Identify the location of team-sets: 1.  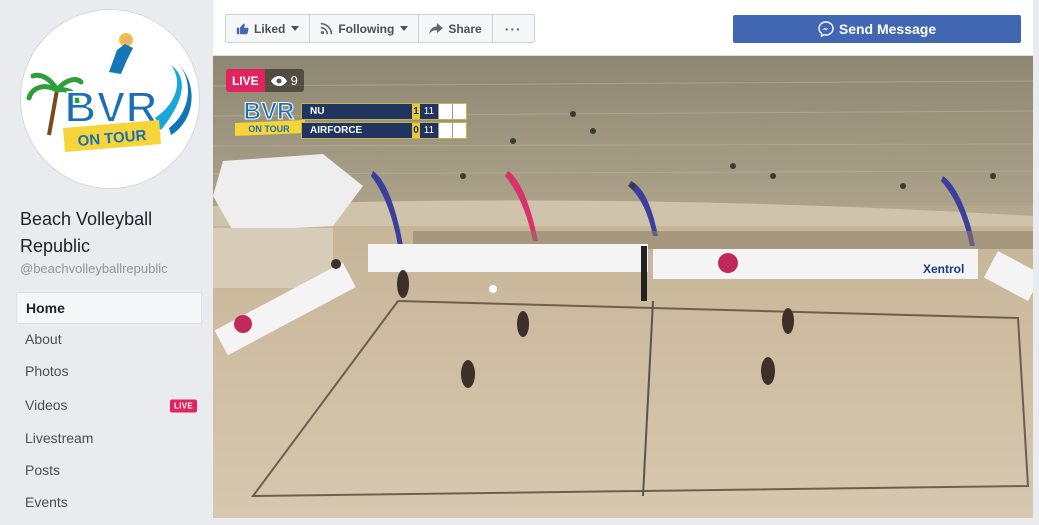
(416, 111).